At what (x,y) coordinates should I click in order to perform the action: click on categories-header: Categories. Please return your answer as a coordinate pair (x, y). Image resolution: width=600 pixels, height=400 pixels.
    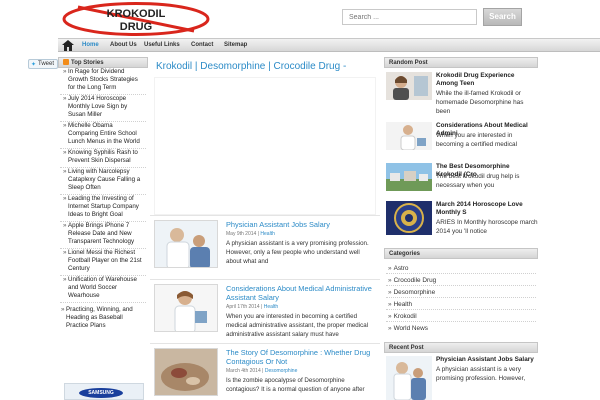
    Looking at the image, I should click on (461, 253).